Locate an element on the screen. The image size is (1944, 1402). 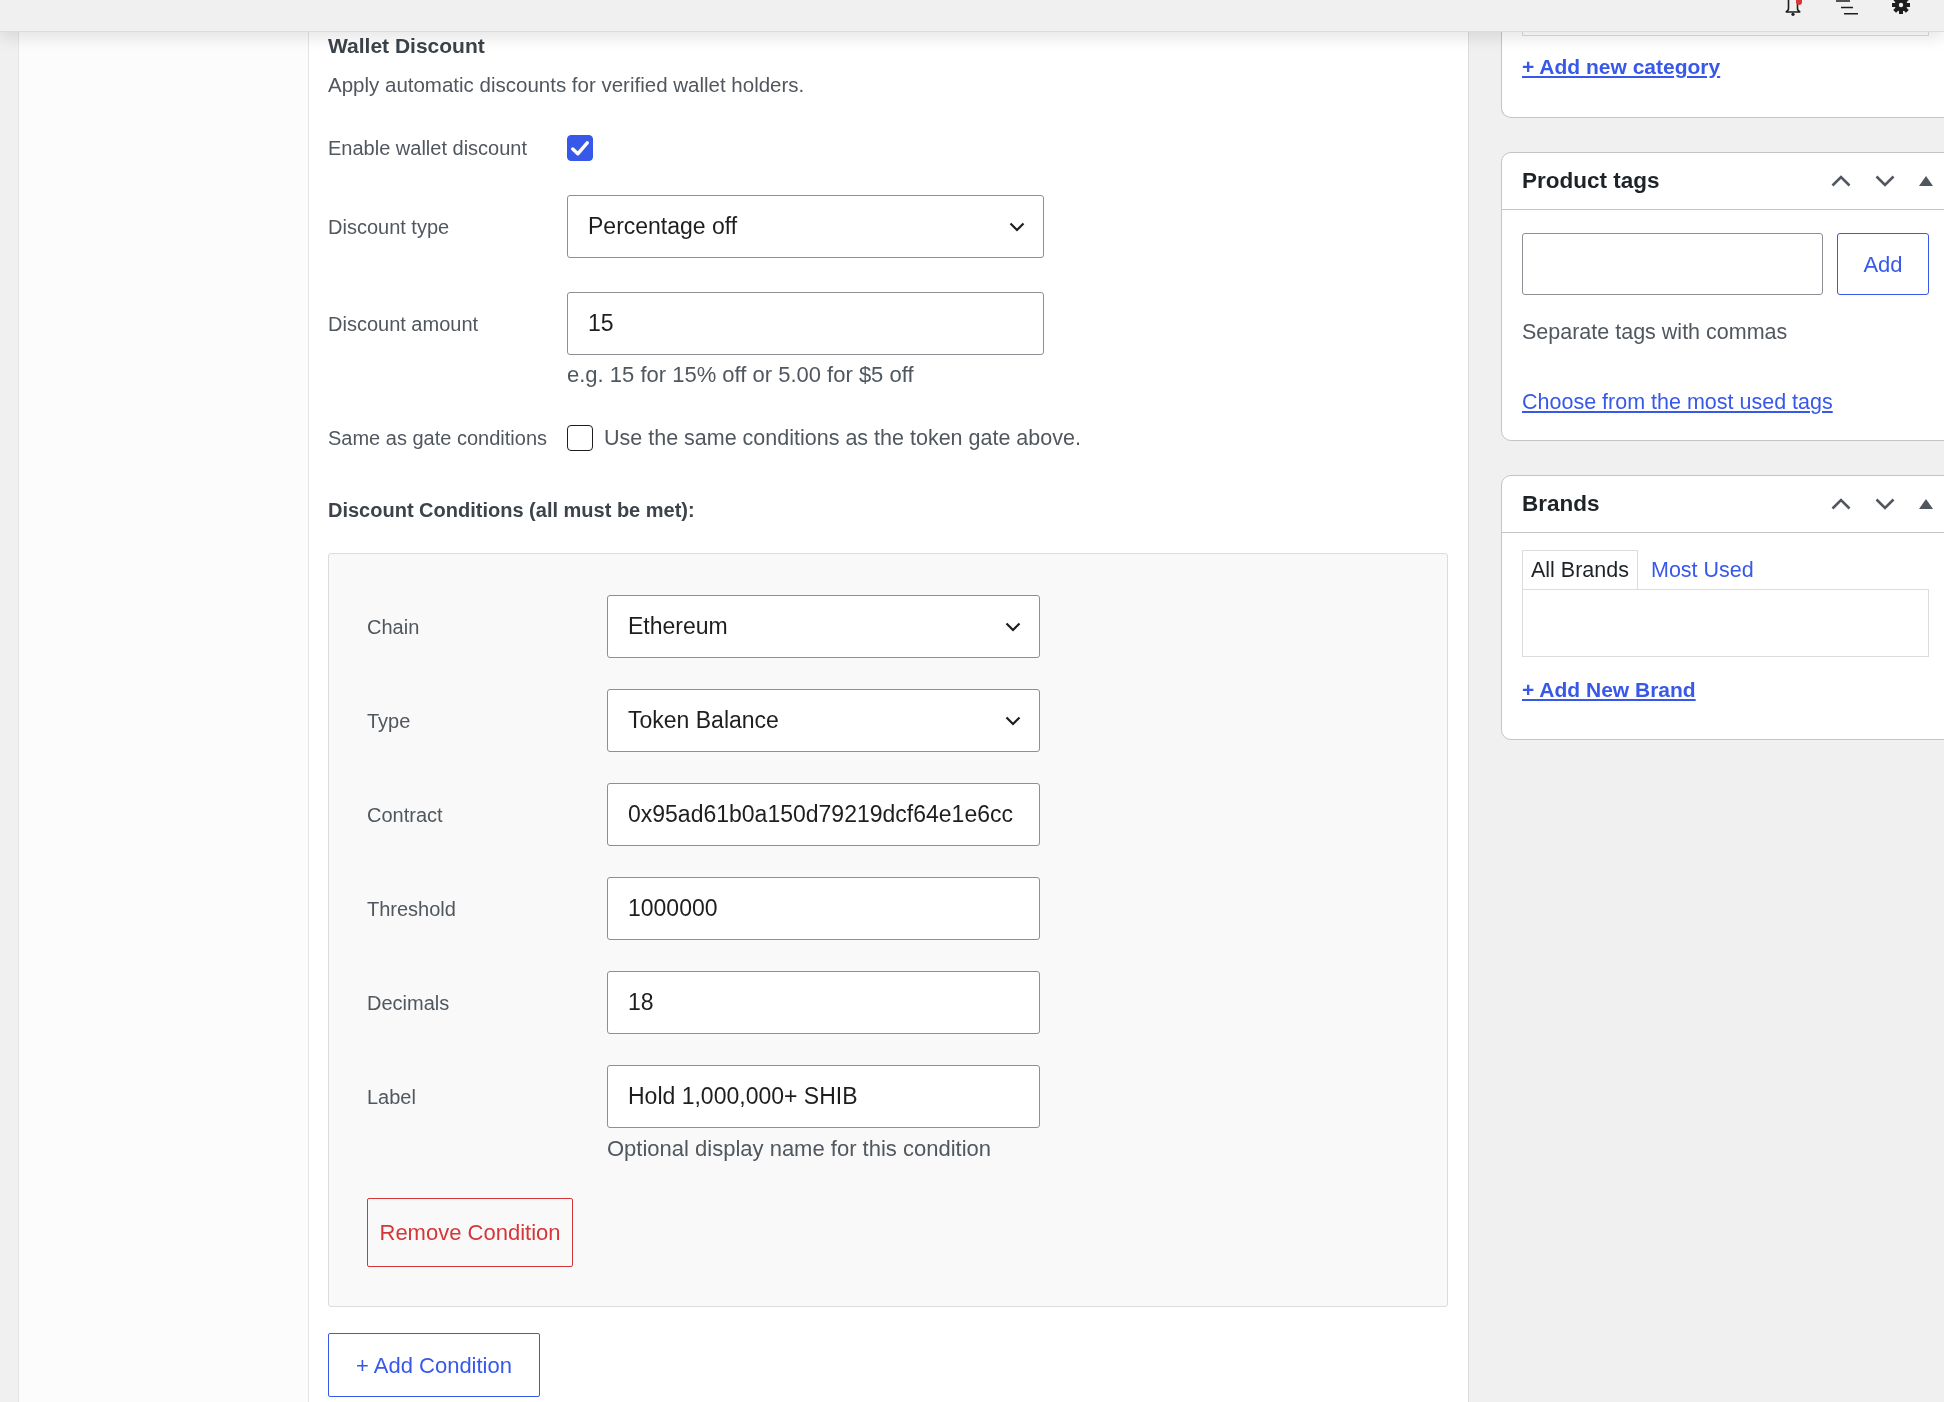
help-text: Separate tags with commas is located at coordinates (1655, 332).